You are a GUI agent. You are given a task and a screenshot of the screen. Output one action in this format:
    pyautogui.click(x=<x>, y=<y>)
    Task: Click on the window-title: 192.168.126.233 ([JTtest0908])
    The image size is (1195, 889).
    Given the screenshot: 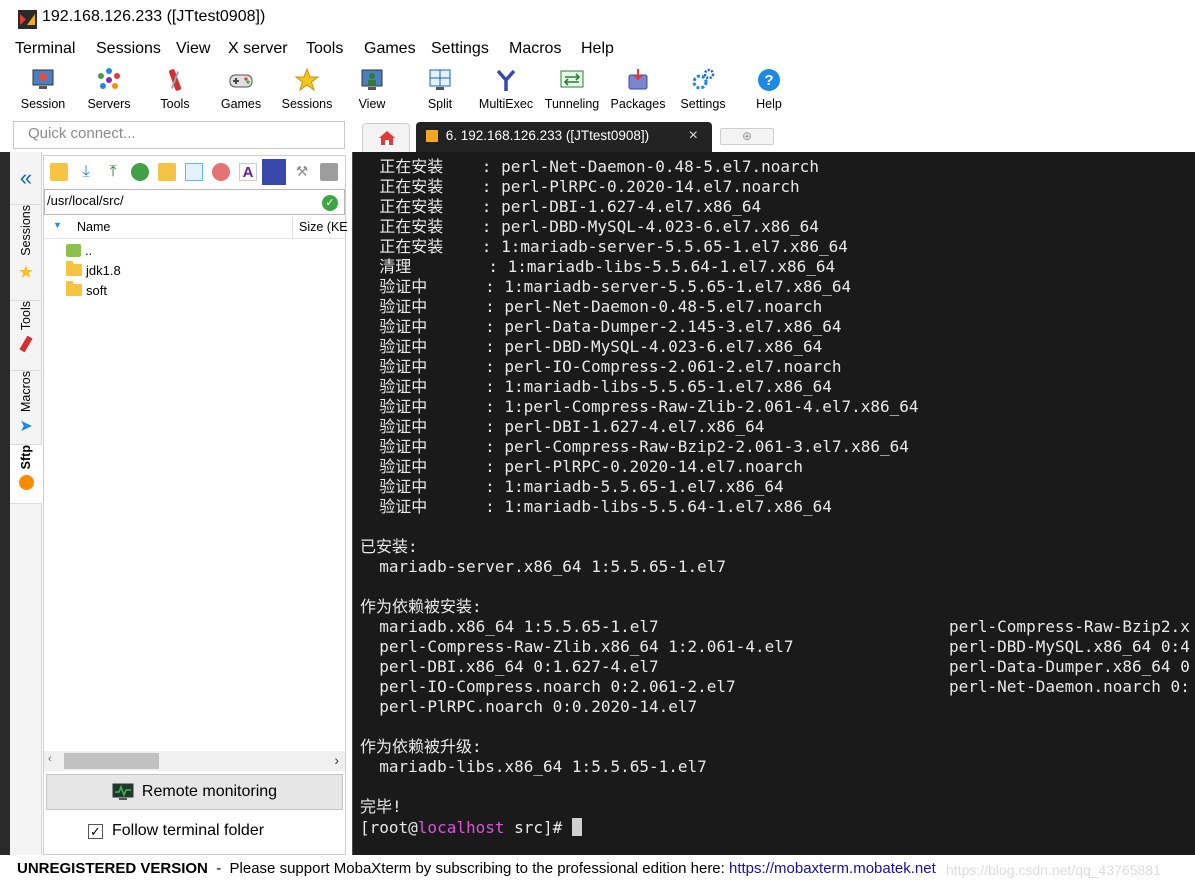 What is the action you would take?
    pyautogui.click(x=154, y=16)
    